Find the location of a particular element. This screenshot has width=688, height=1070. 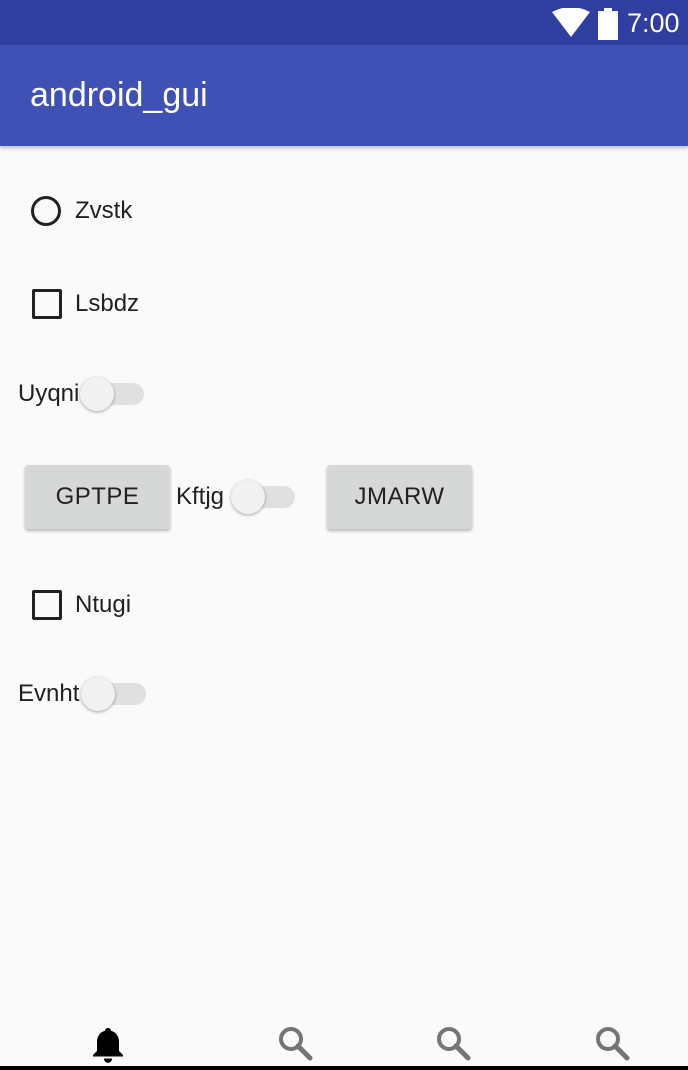

status-time: 7:00 is located at coordinates (653, 23).